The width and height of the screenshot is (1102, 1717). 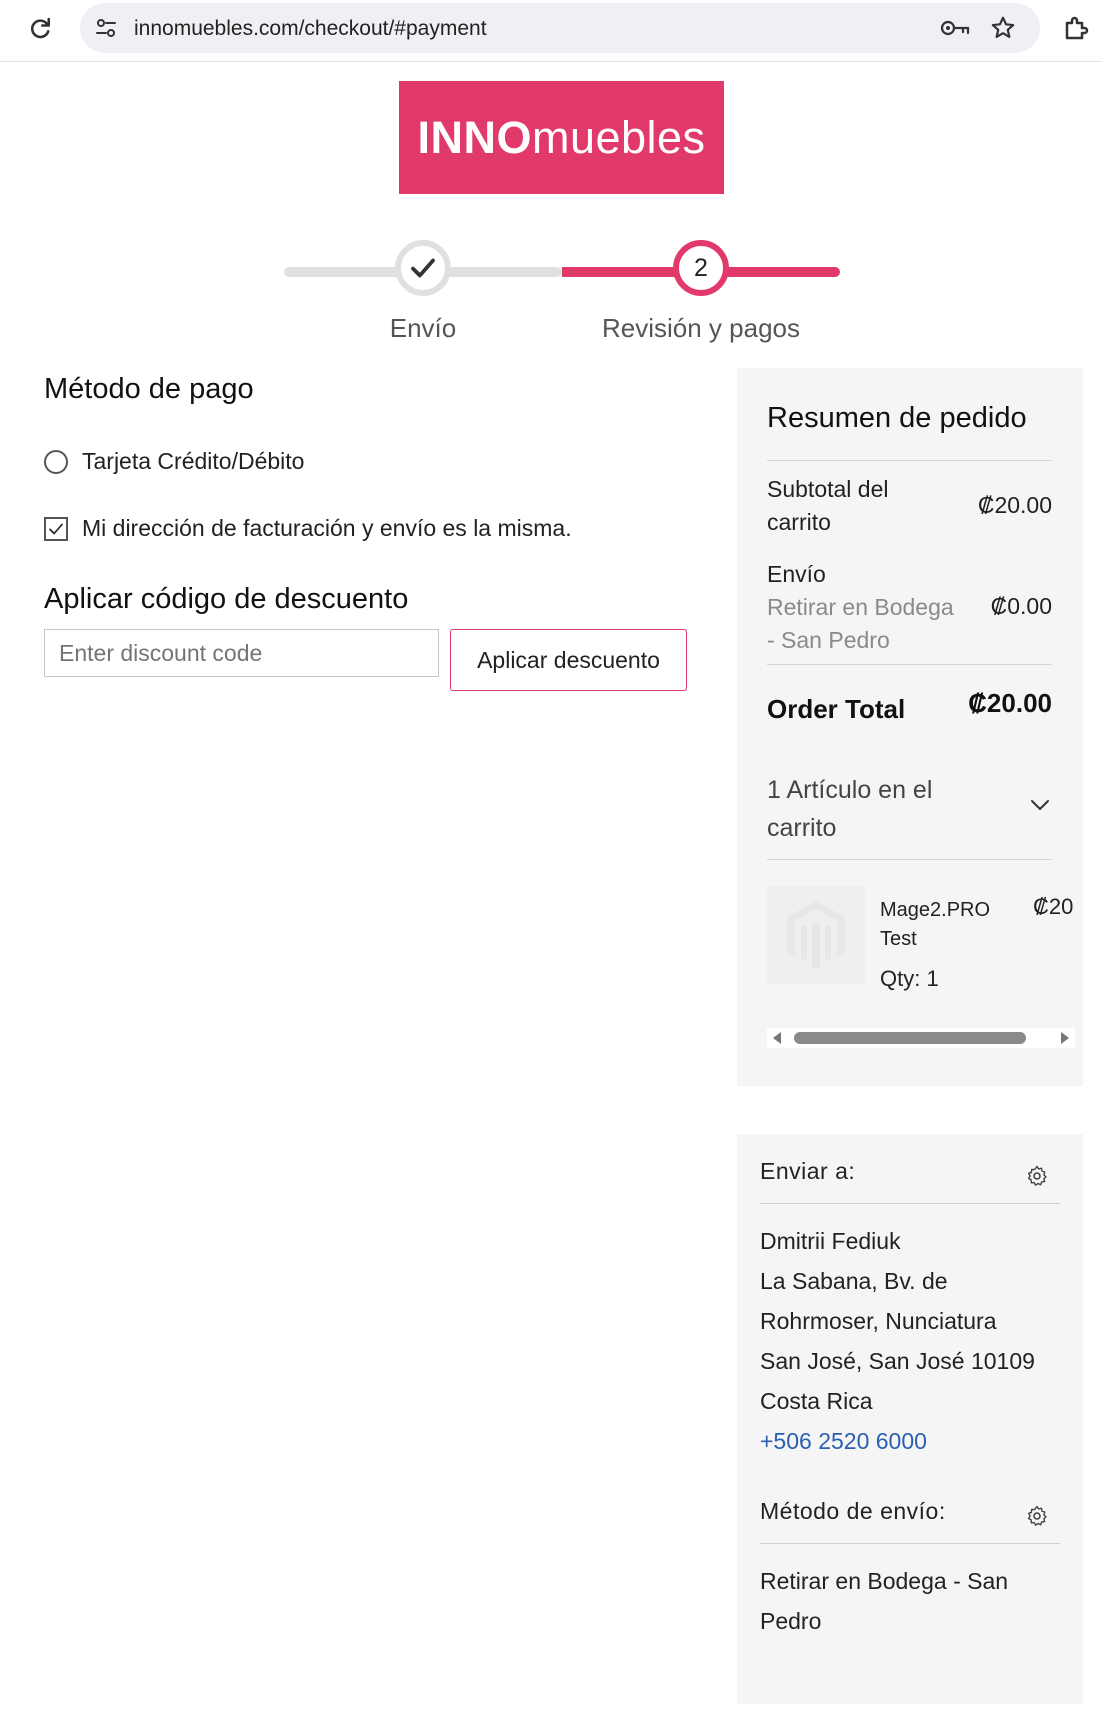 I want to click on chevron-down-icon, so click(x=1040, y=805).